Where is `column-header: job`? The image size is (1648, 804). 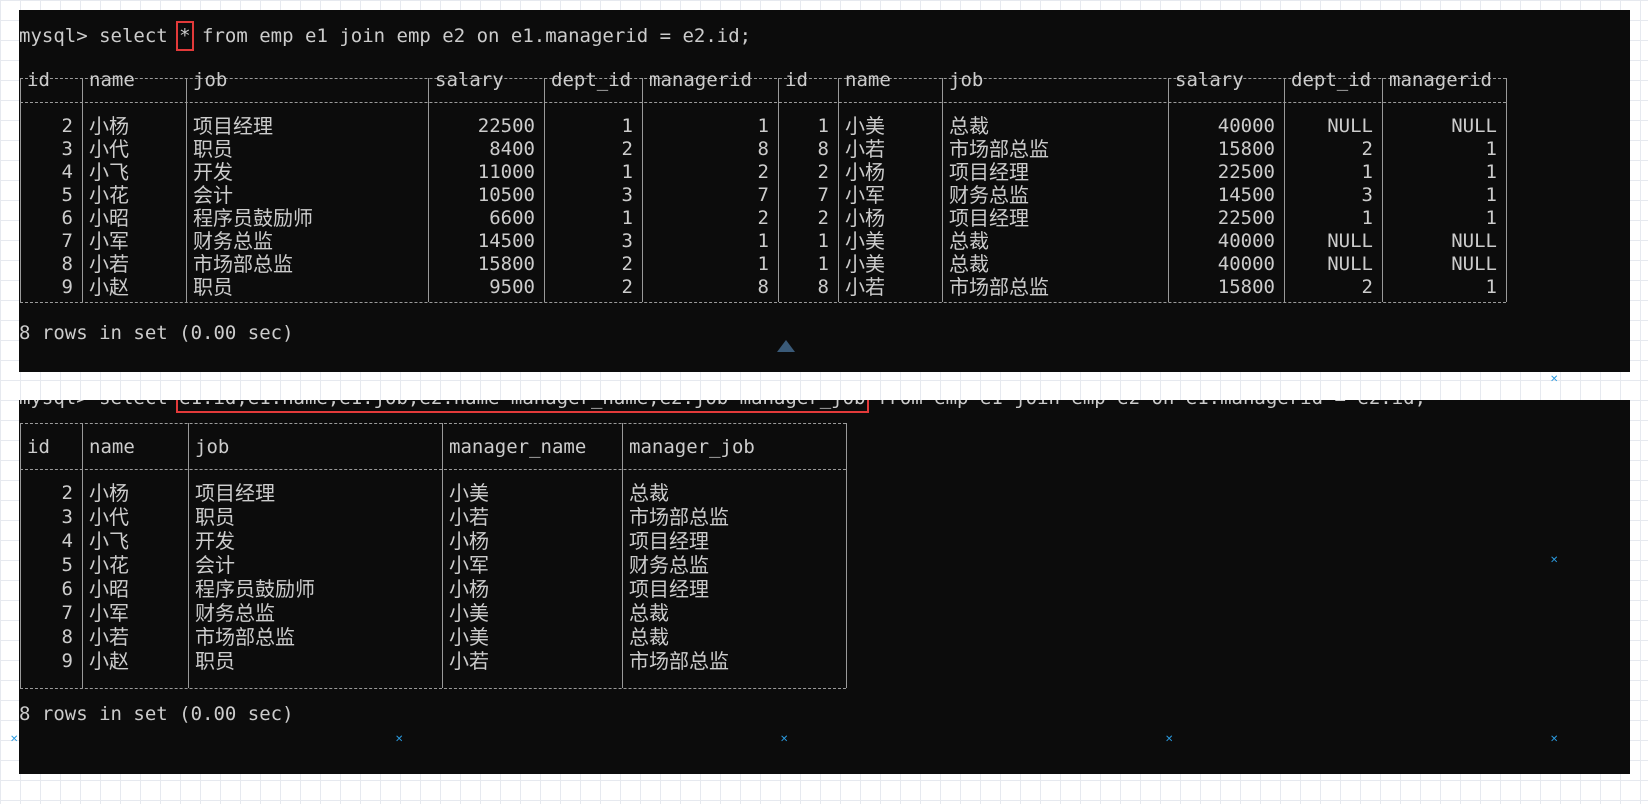 column-header: job is located at coordinates (966, 80).